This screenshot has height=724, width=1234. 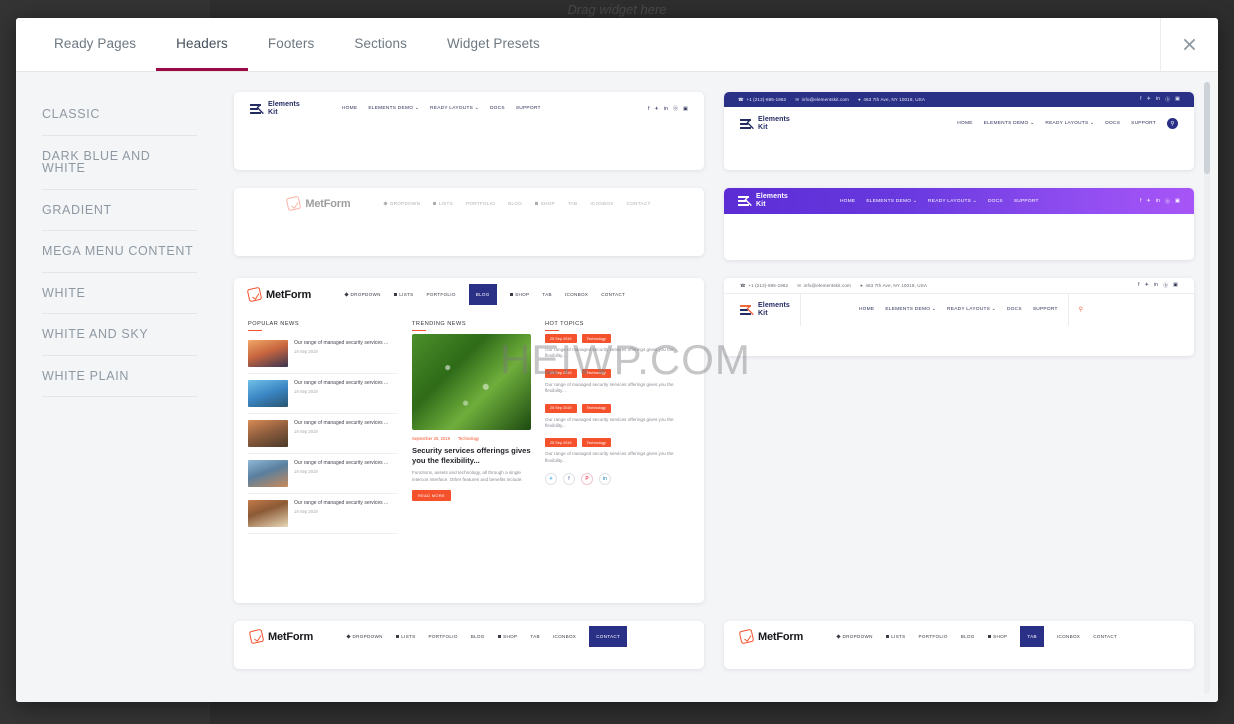 What do you see at coordinates (1207, 128) in the screenshot?
I see `scrollbar-thumb` at bounding box center [1207, 128].